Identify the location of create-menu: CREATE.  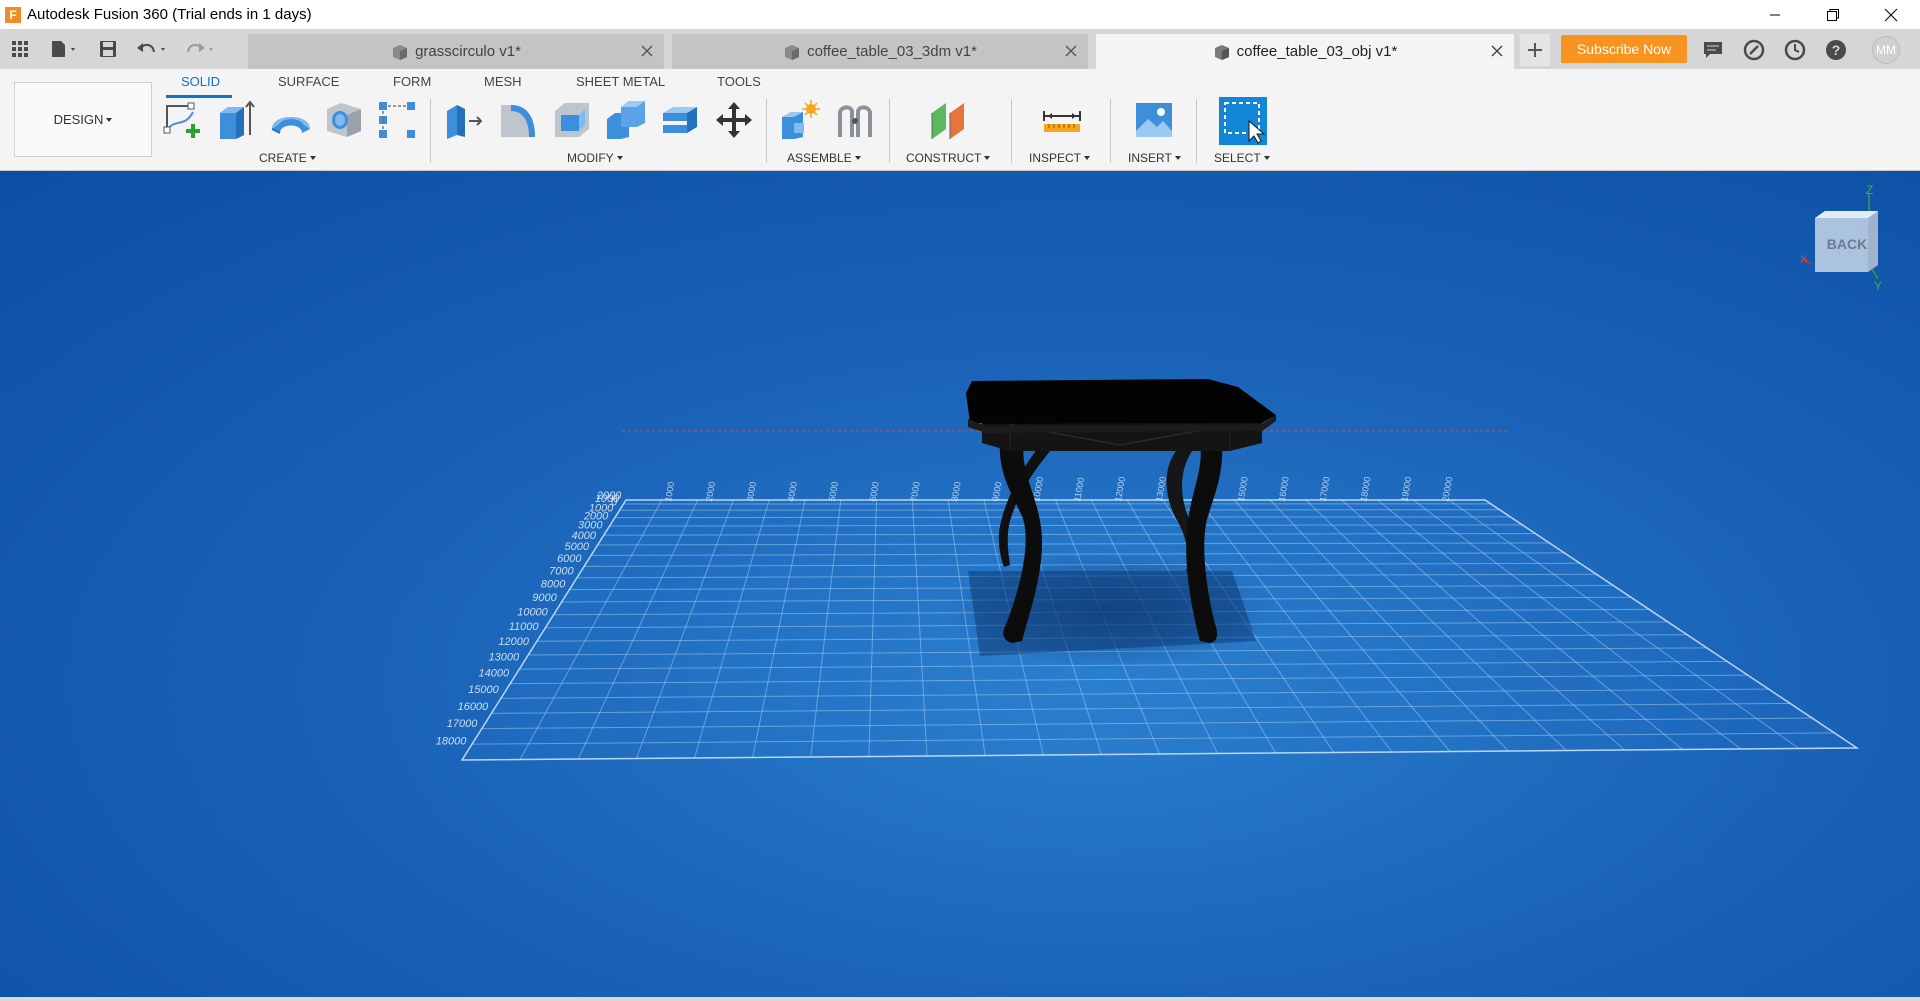
(287, 158).